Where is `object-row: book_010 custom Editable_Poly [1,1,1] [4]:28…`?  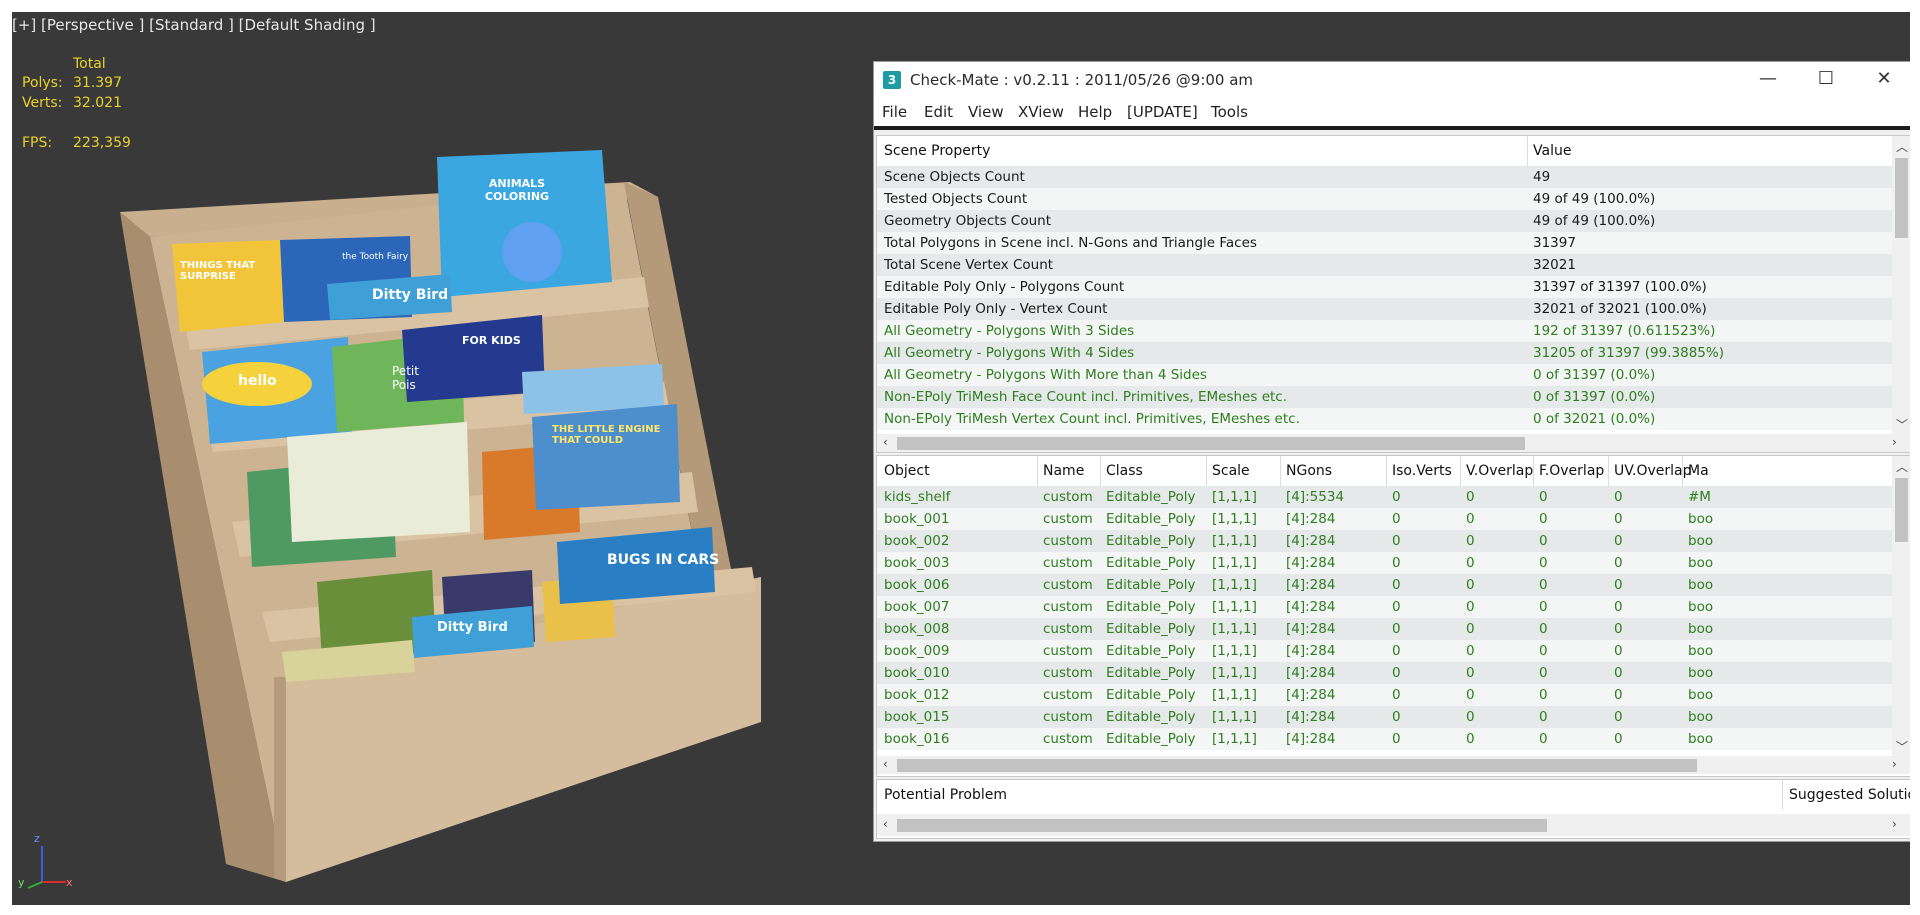 object-row: book_010 custom Editable_Poly [1,1,1] [4]:28… is located at coordinates (1384, 673).